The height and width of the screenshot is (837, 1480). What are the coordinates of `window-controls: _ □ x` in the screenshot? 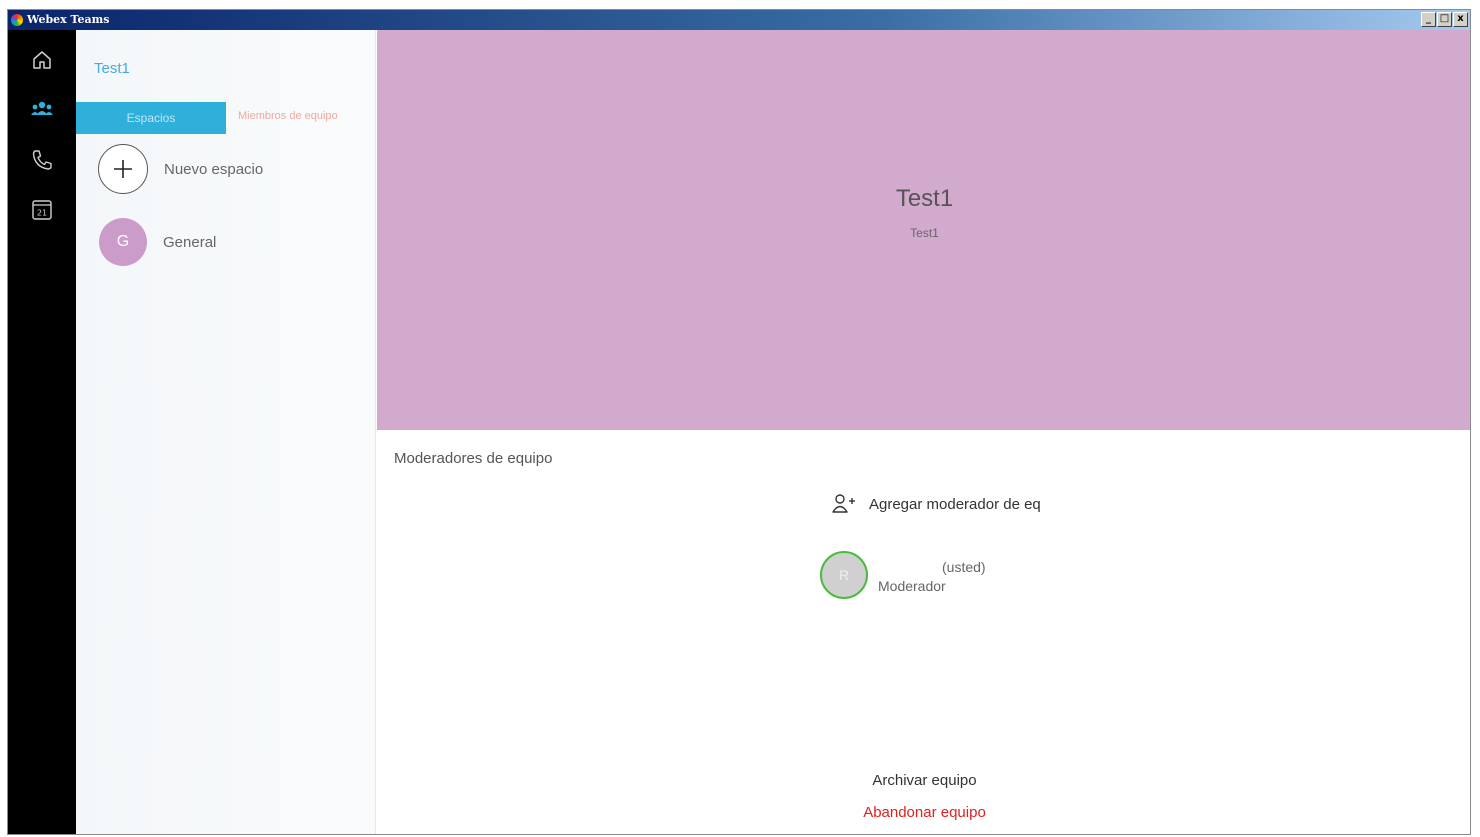 It's located at (1444, 19).